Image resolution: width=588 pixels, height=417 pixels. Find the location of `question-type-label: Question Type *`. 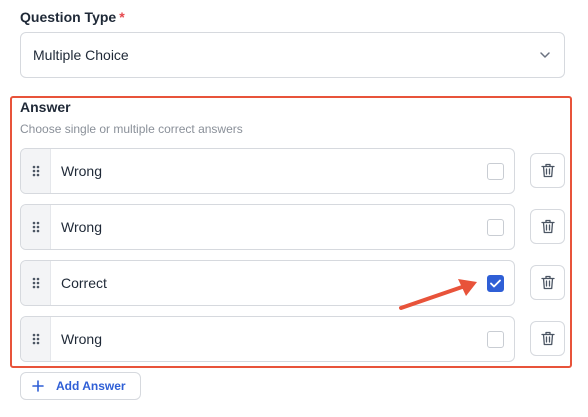

question-type-label: Question Type * is located at coordinates (72, 17).